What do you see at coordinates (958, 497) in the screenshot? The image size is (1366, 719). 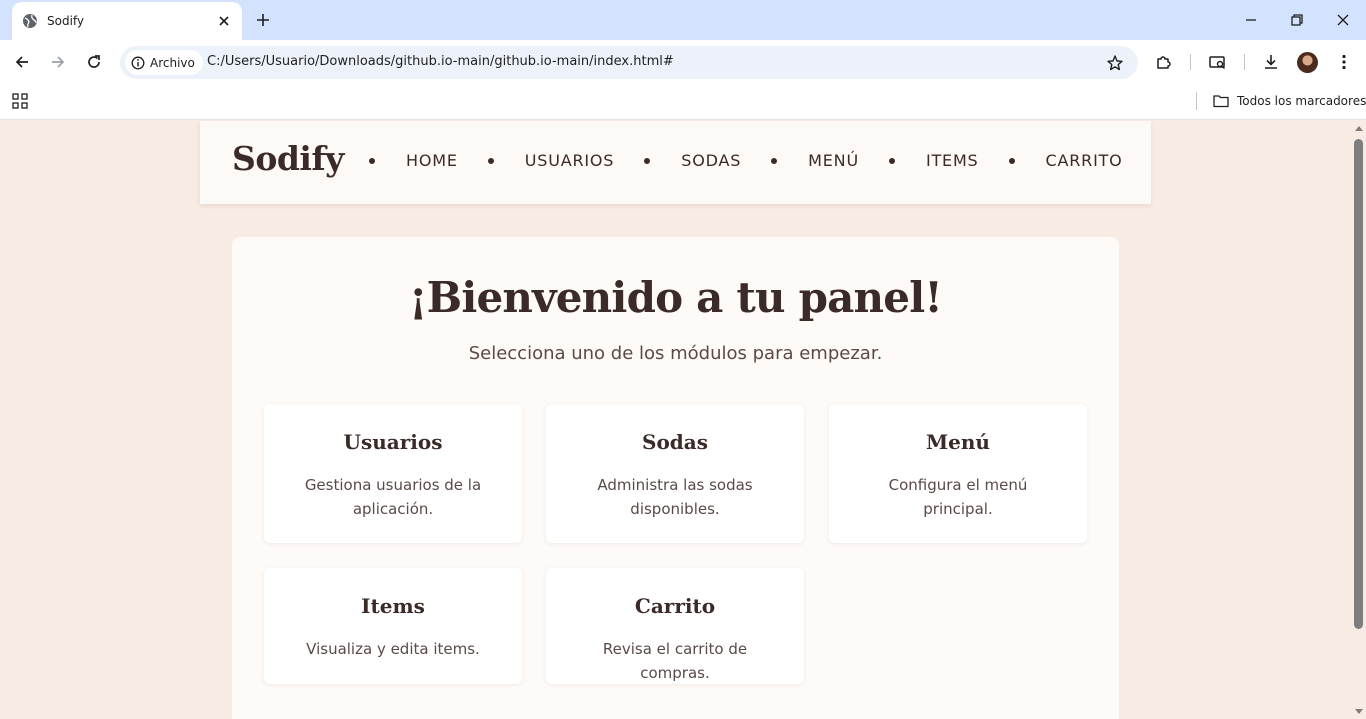 I see `card-description: Configura el menú principal.` at bounding box center [958, 497].